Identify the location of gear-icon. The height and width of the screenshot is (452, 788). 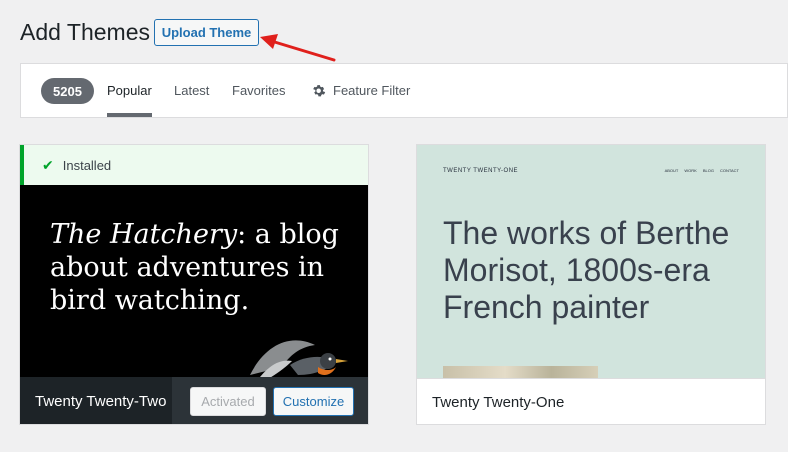
(319, 91).